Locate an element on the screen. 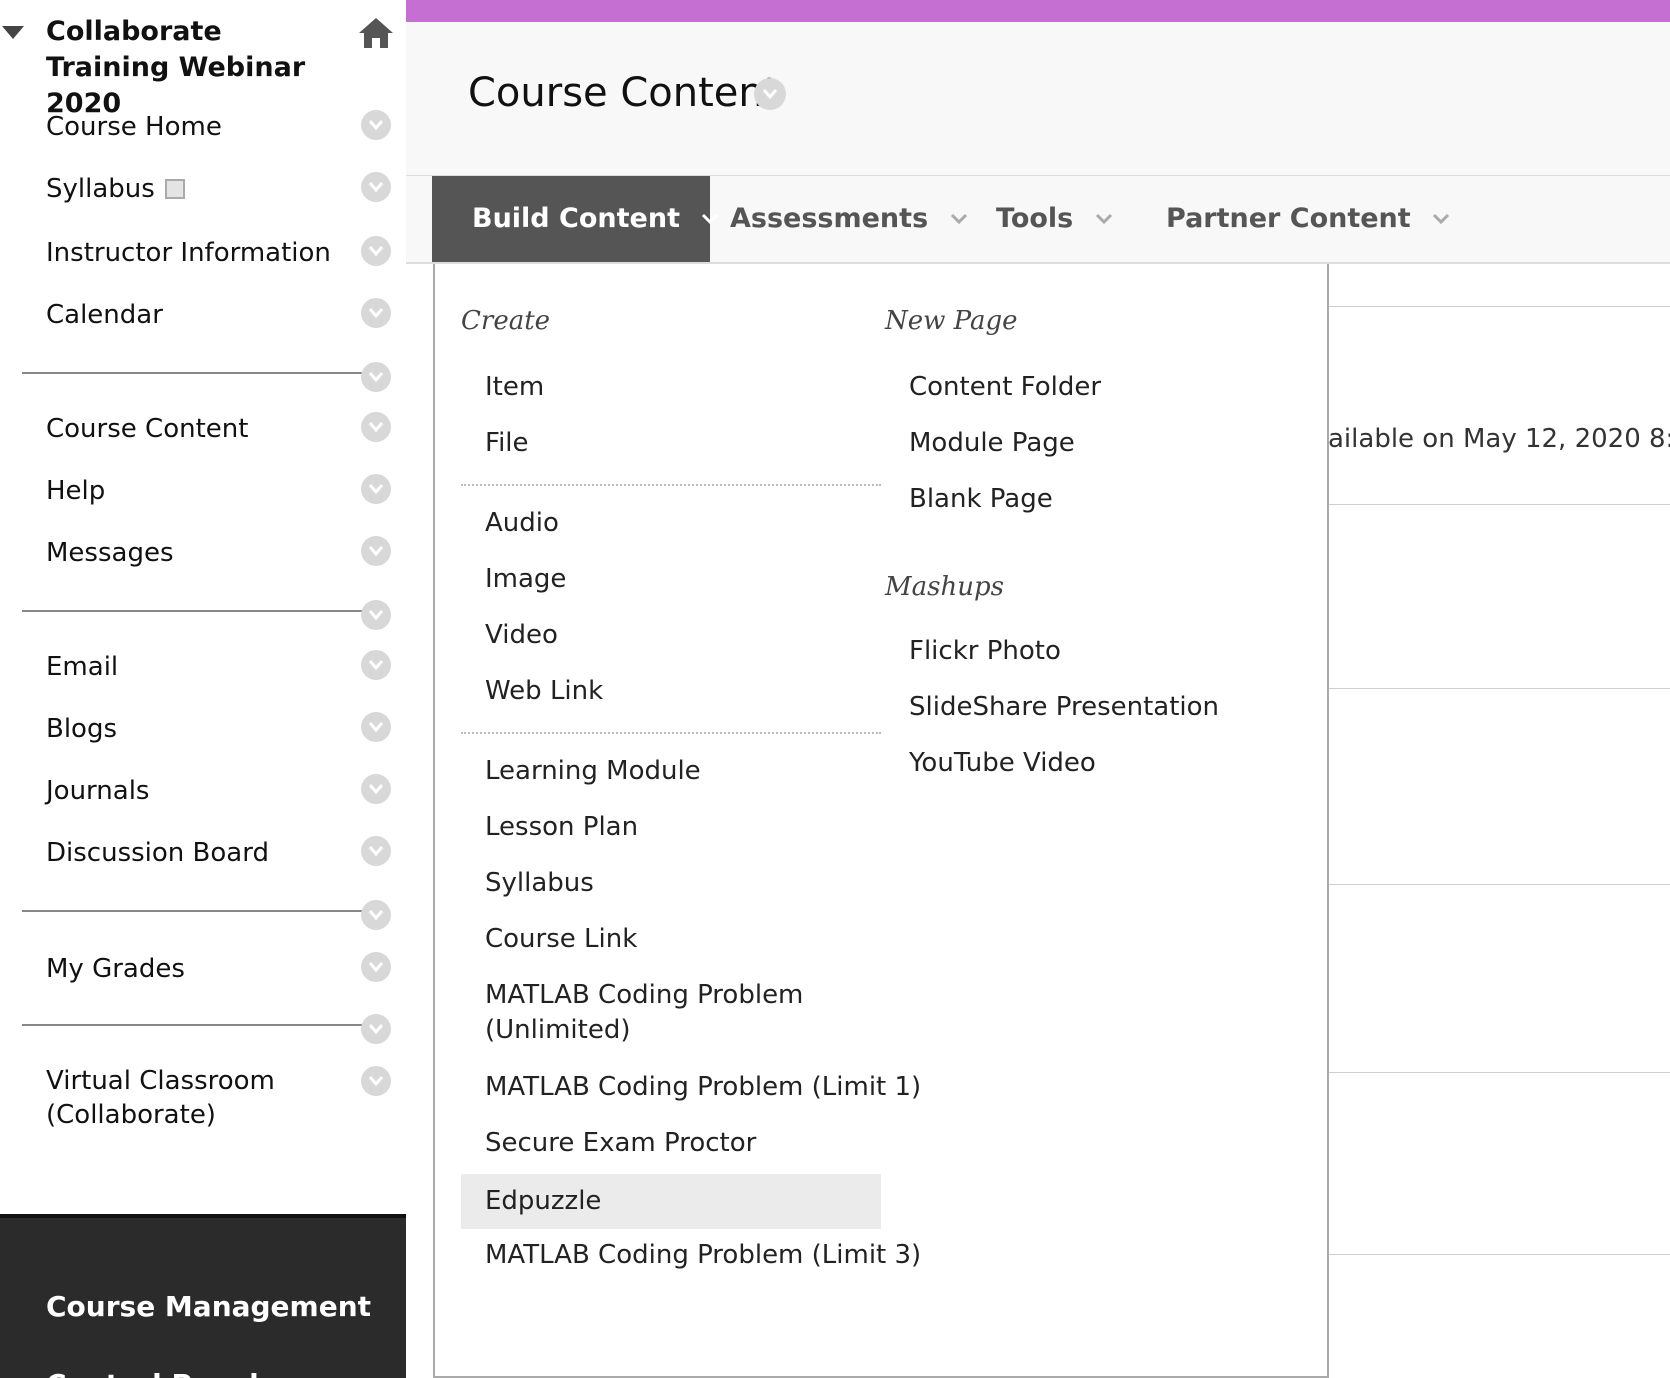 The image size is (1670, 1378). course-header: Collaborate Training Webinar 2020 is located at coordinates (203, 66).